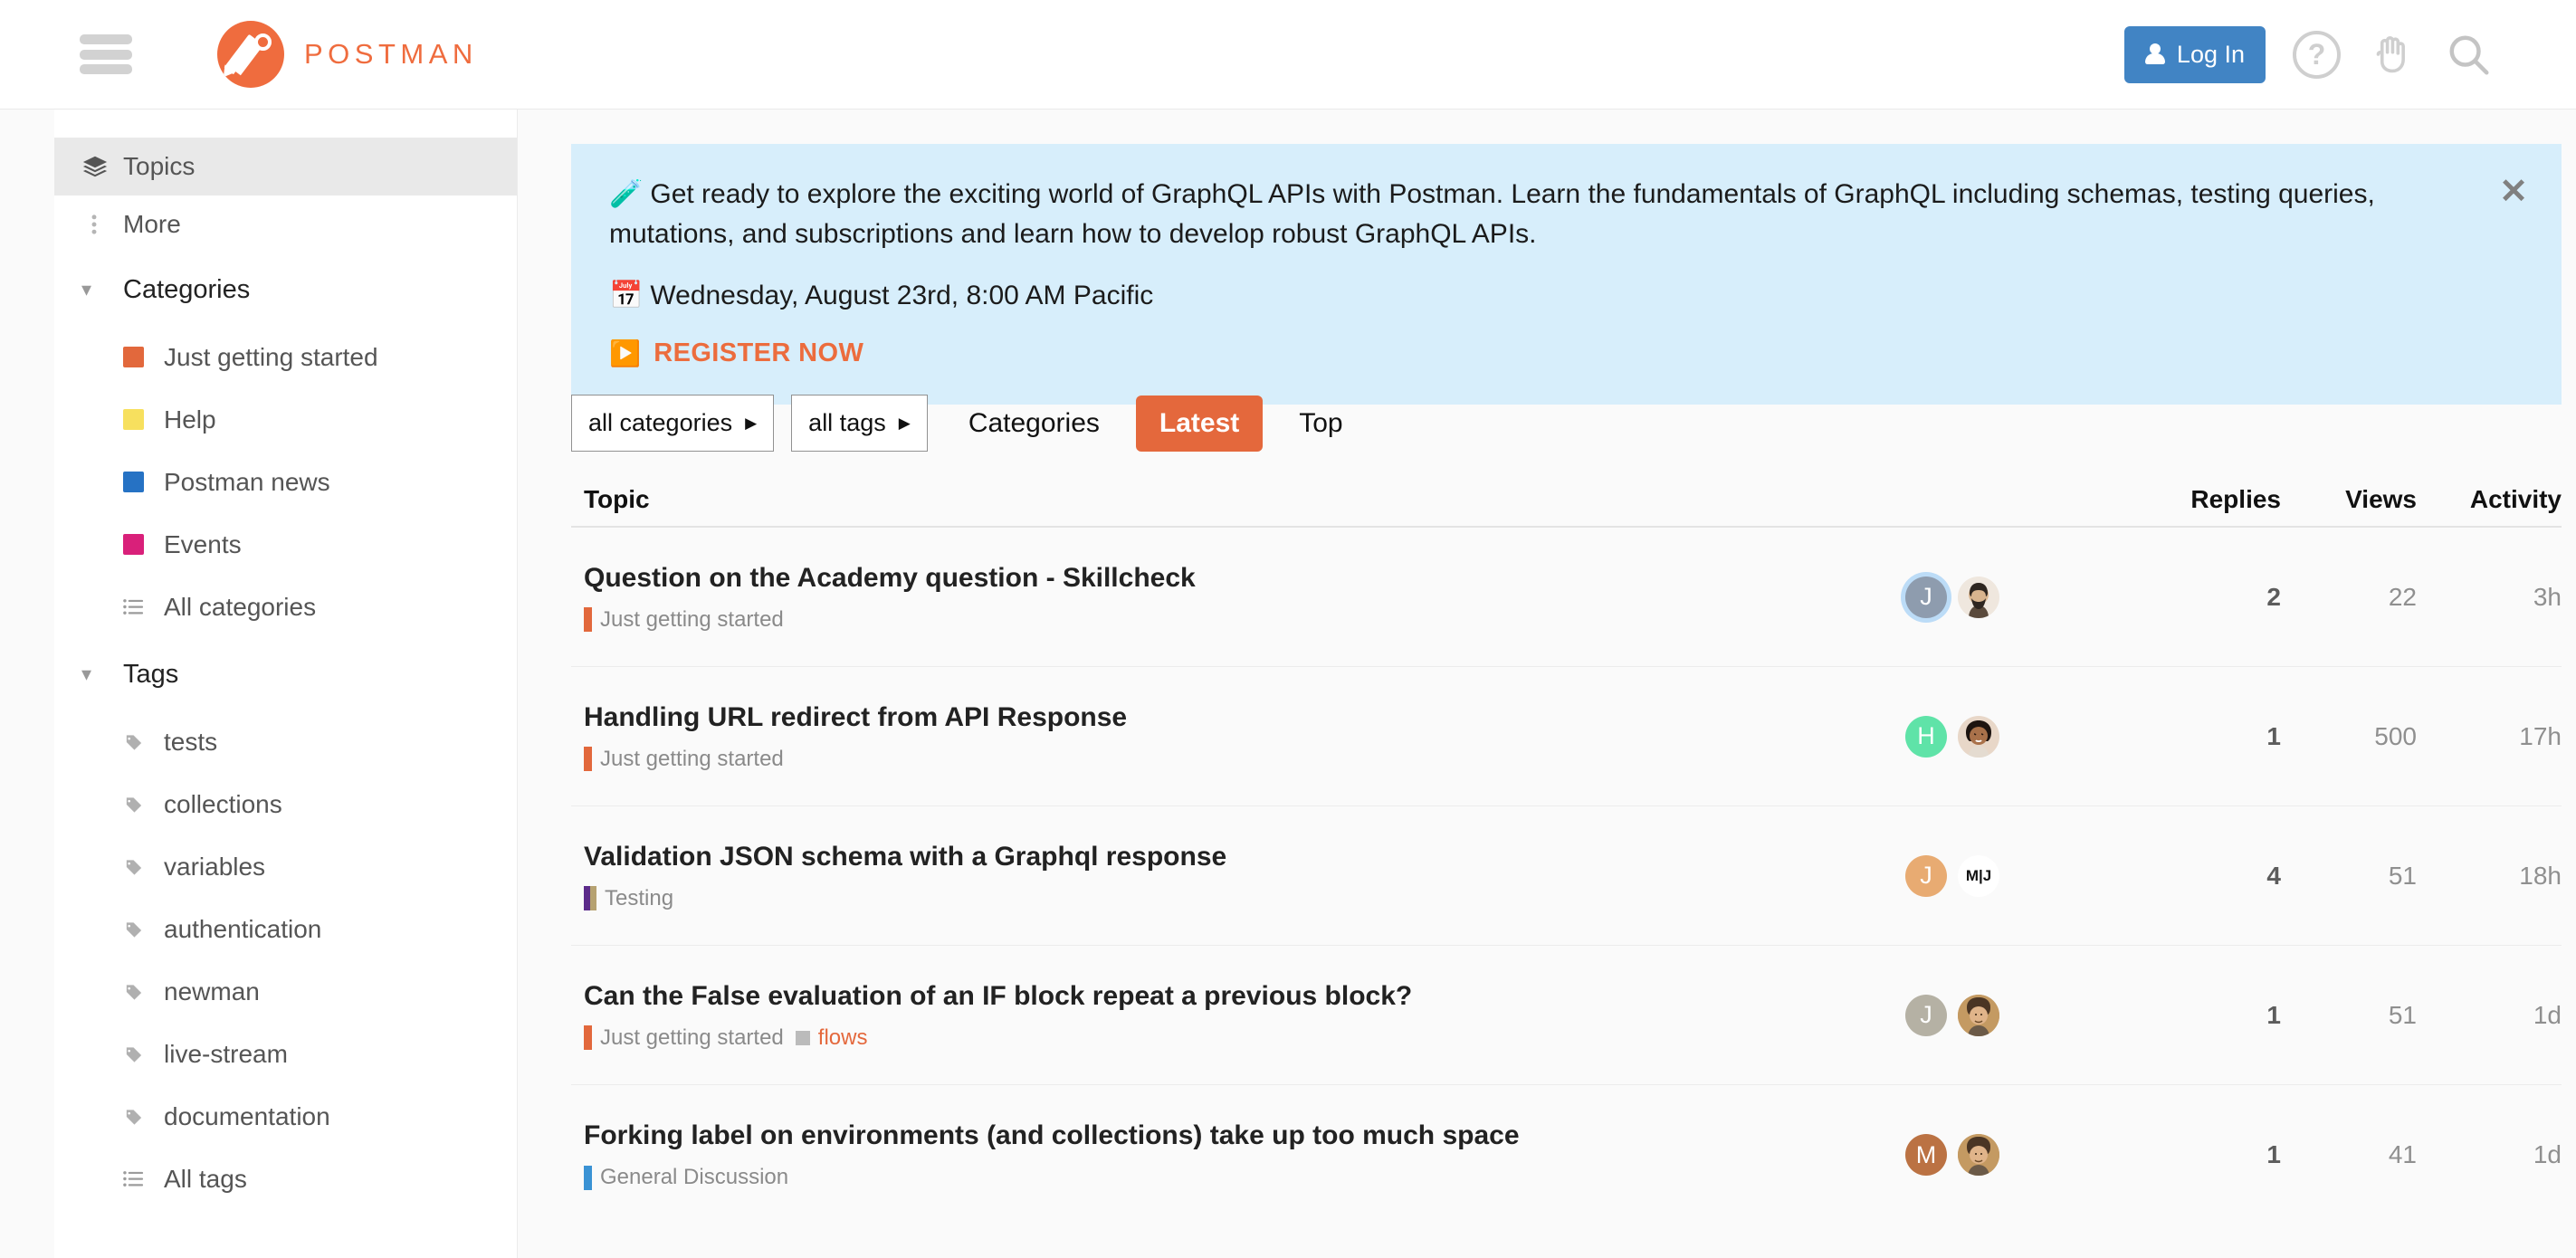 The height and width of the screenshot is (1258, 2576). I want to click on category-label: Help, so click(190, 419).